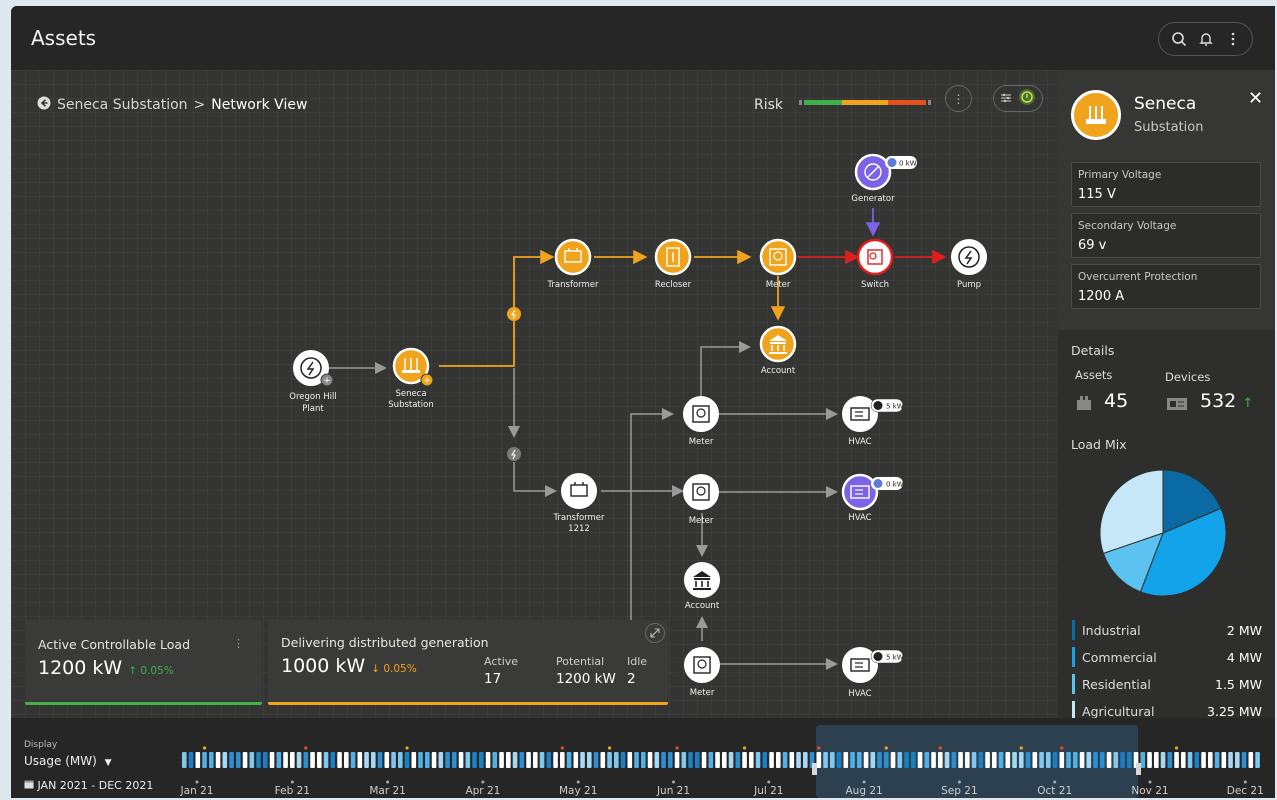  What do you see at coordinates (1233, 39) in the screenshot?
I see `more-vertical-icon` at bounding box center [1233, 39].